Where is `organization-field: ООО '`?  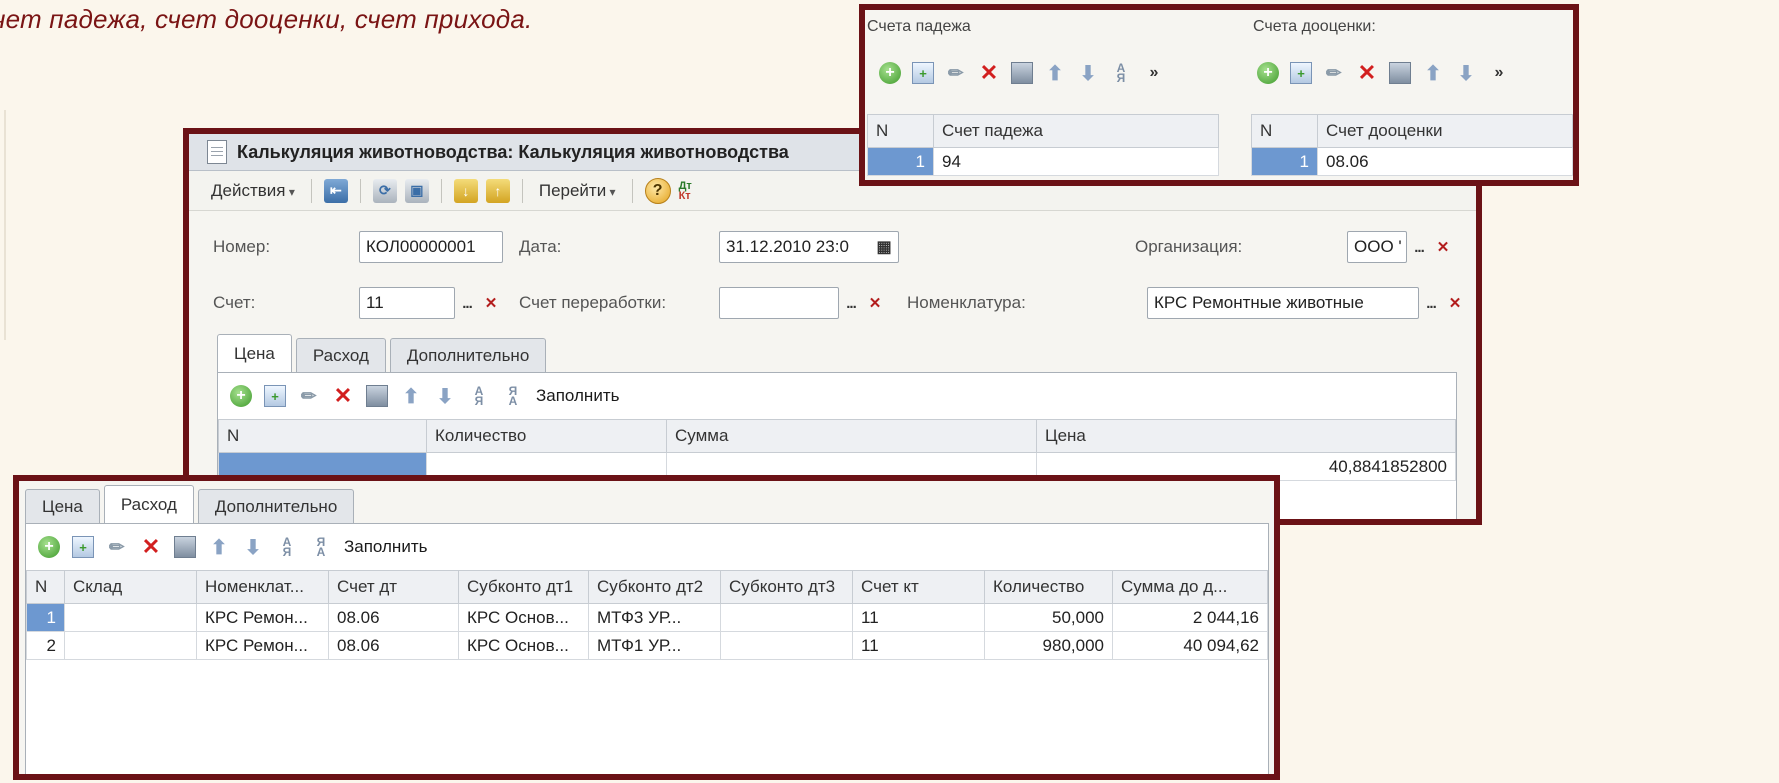
organization-field: ООО ' is located at coordinates (1377, 247).